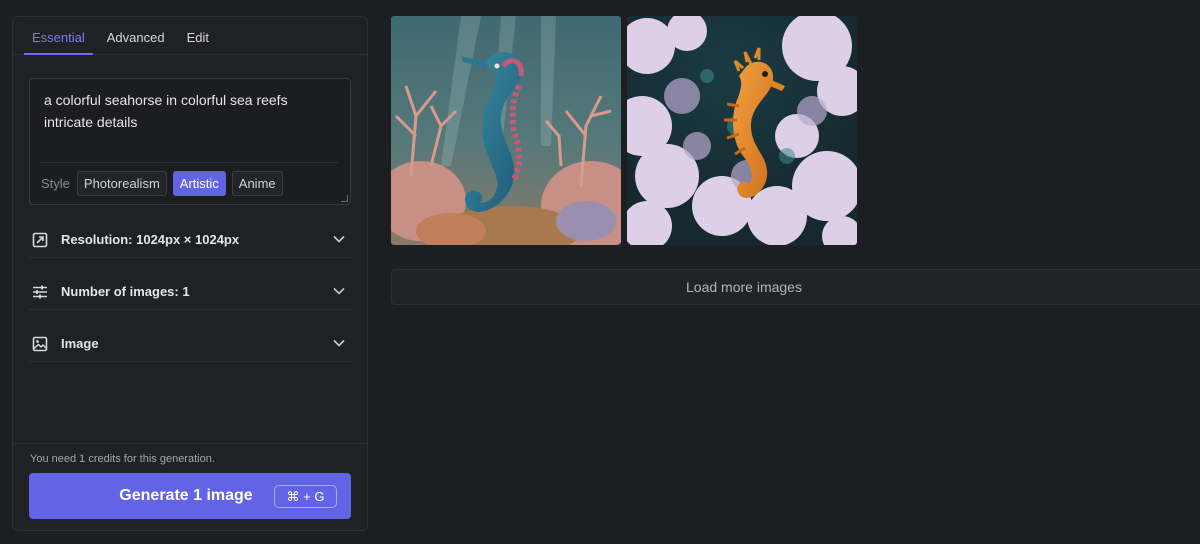 Image resolution: width=1200 pixels, height=544 pixels. I want to click on divider, so click(189, 162).